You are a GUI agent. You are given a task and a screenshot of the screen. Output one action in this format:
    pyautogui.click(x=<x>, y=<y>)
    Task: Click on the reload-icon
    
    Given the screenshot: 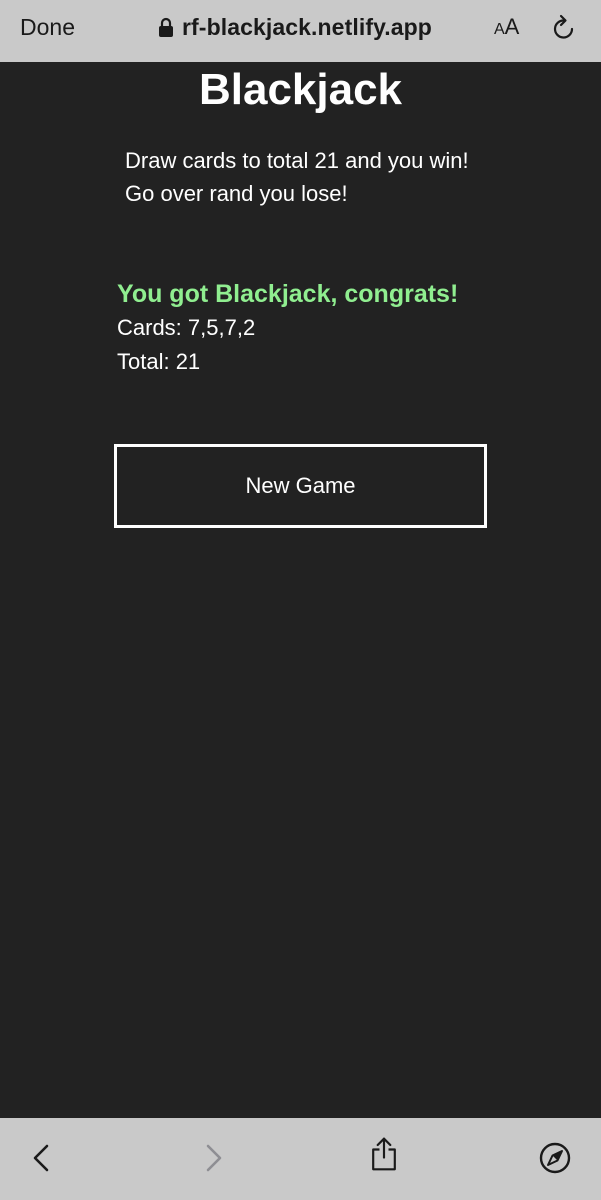 What is the action you would take?
    pyautogui.click(x=564, y=27)
    